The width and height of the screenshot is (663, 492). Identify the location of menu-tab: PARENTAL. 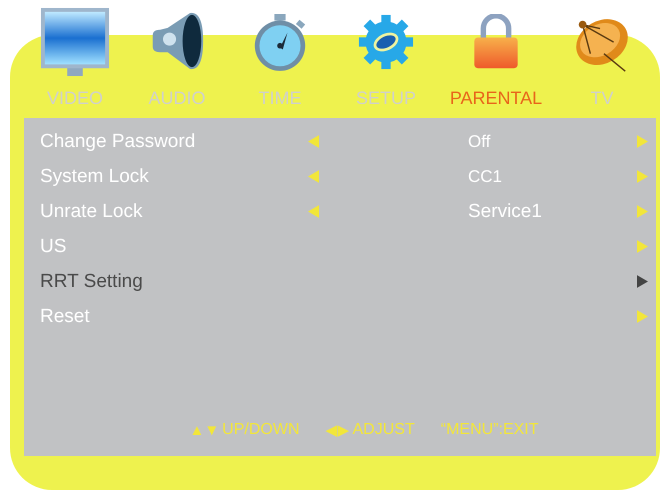
(496, 98).